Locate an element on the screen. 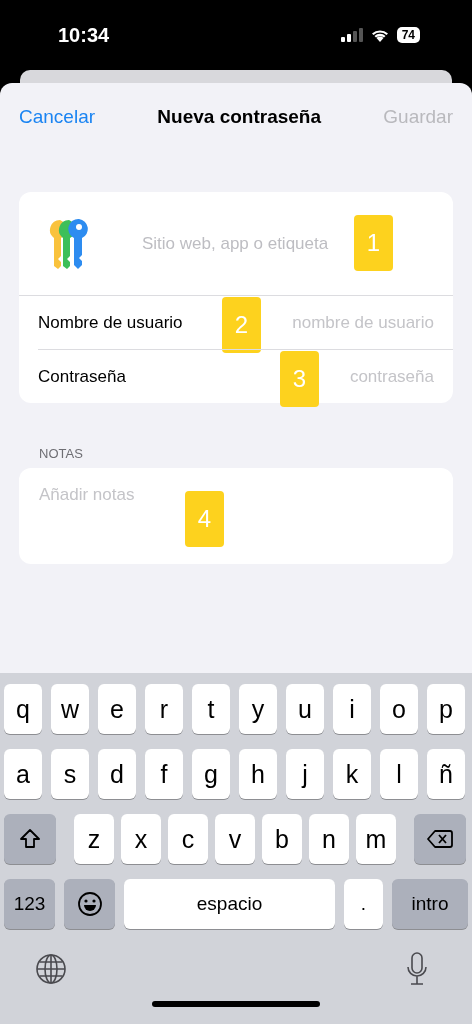  letter-key: q is located at coordinates (23, 709).